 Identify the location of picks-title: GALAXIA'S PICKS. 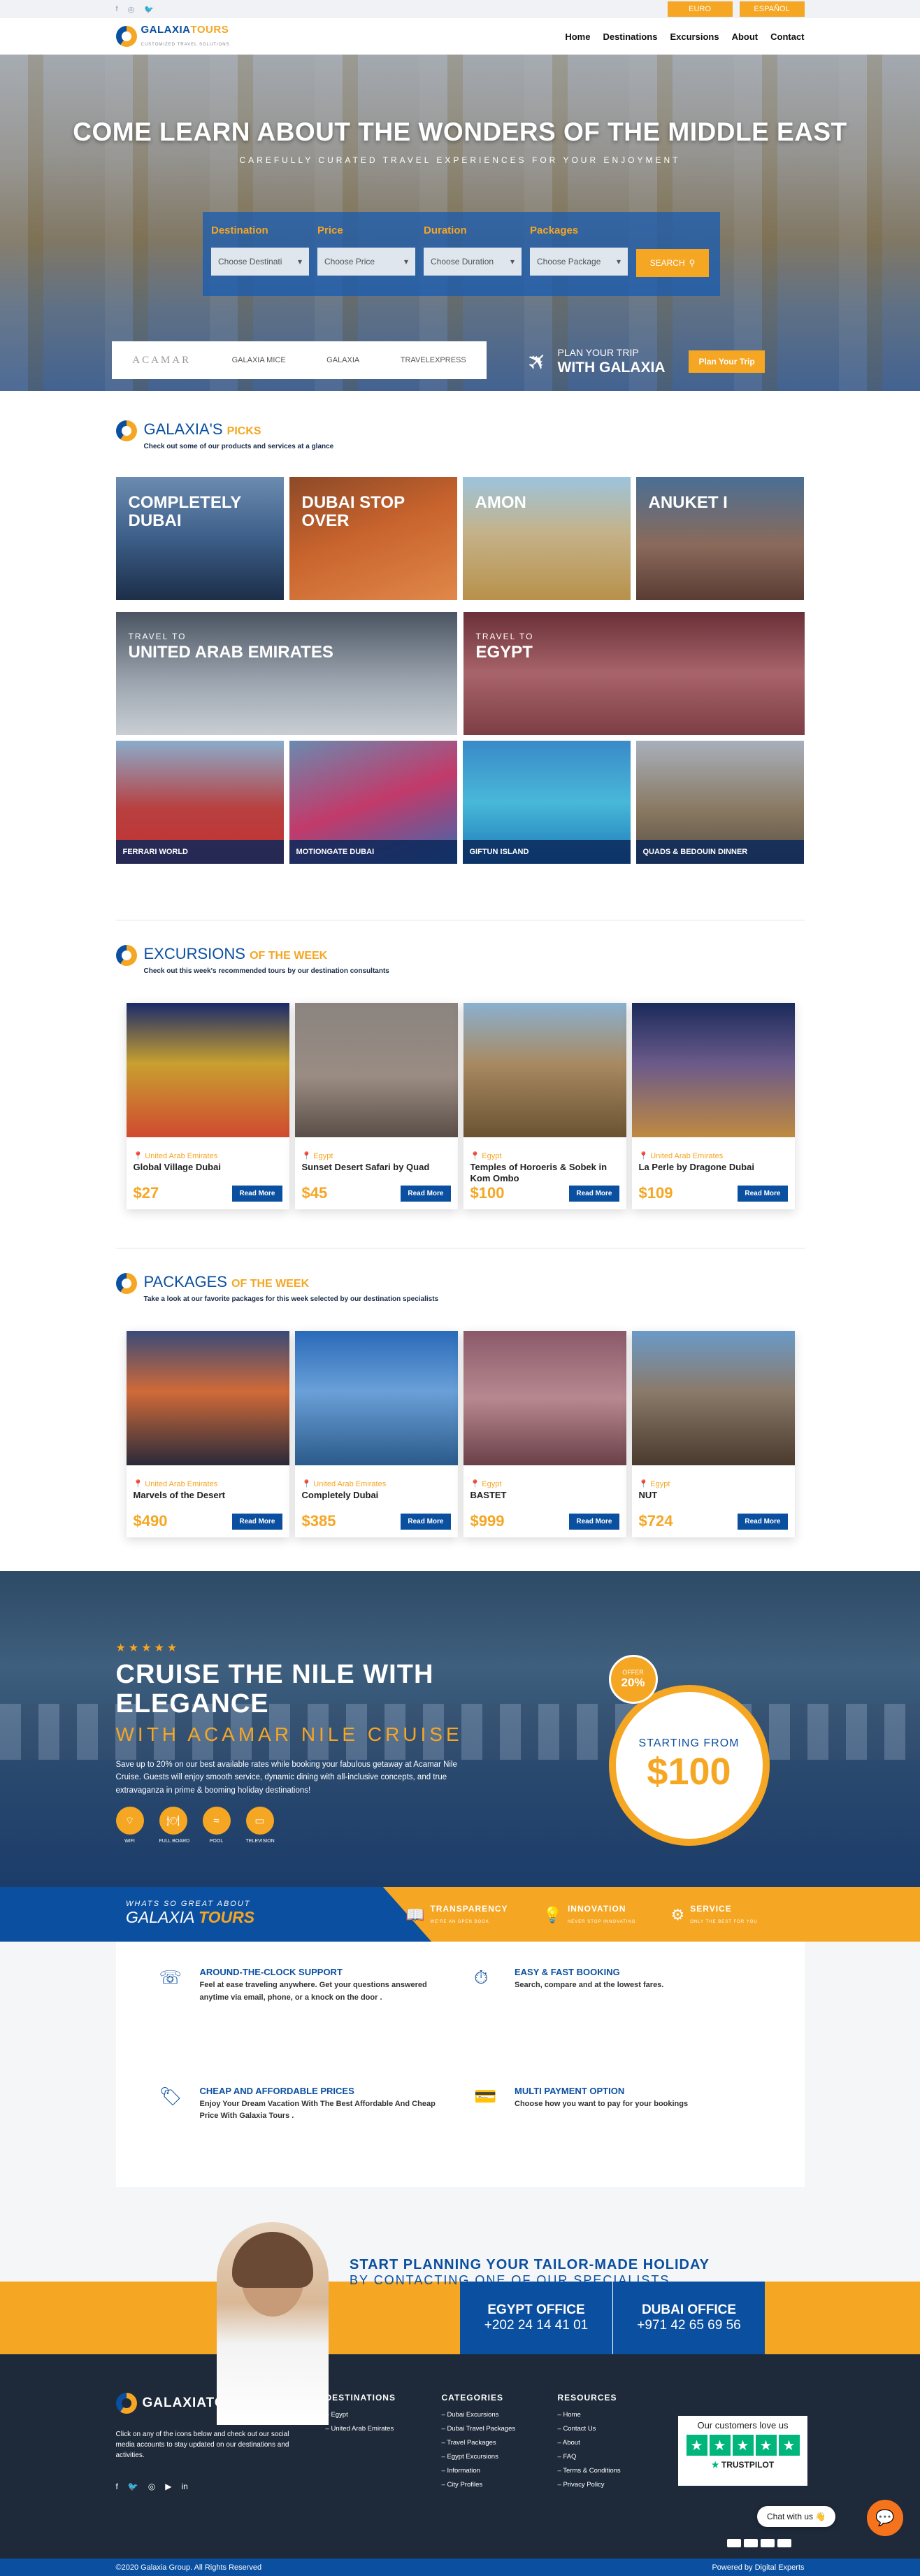
(202, 429).